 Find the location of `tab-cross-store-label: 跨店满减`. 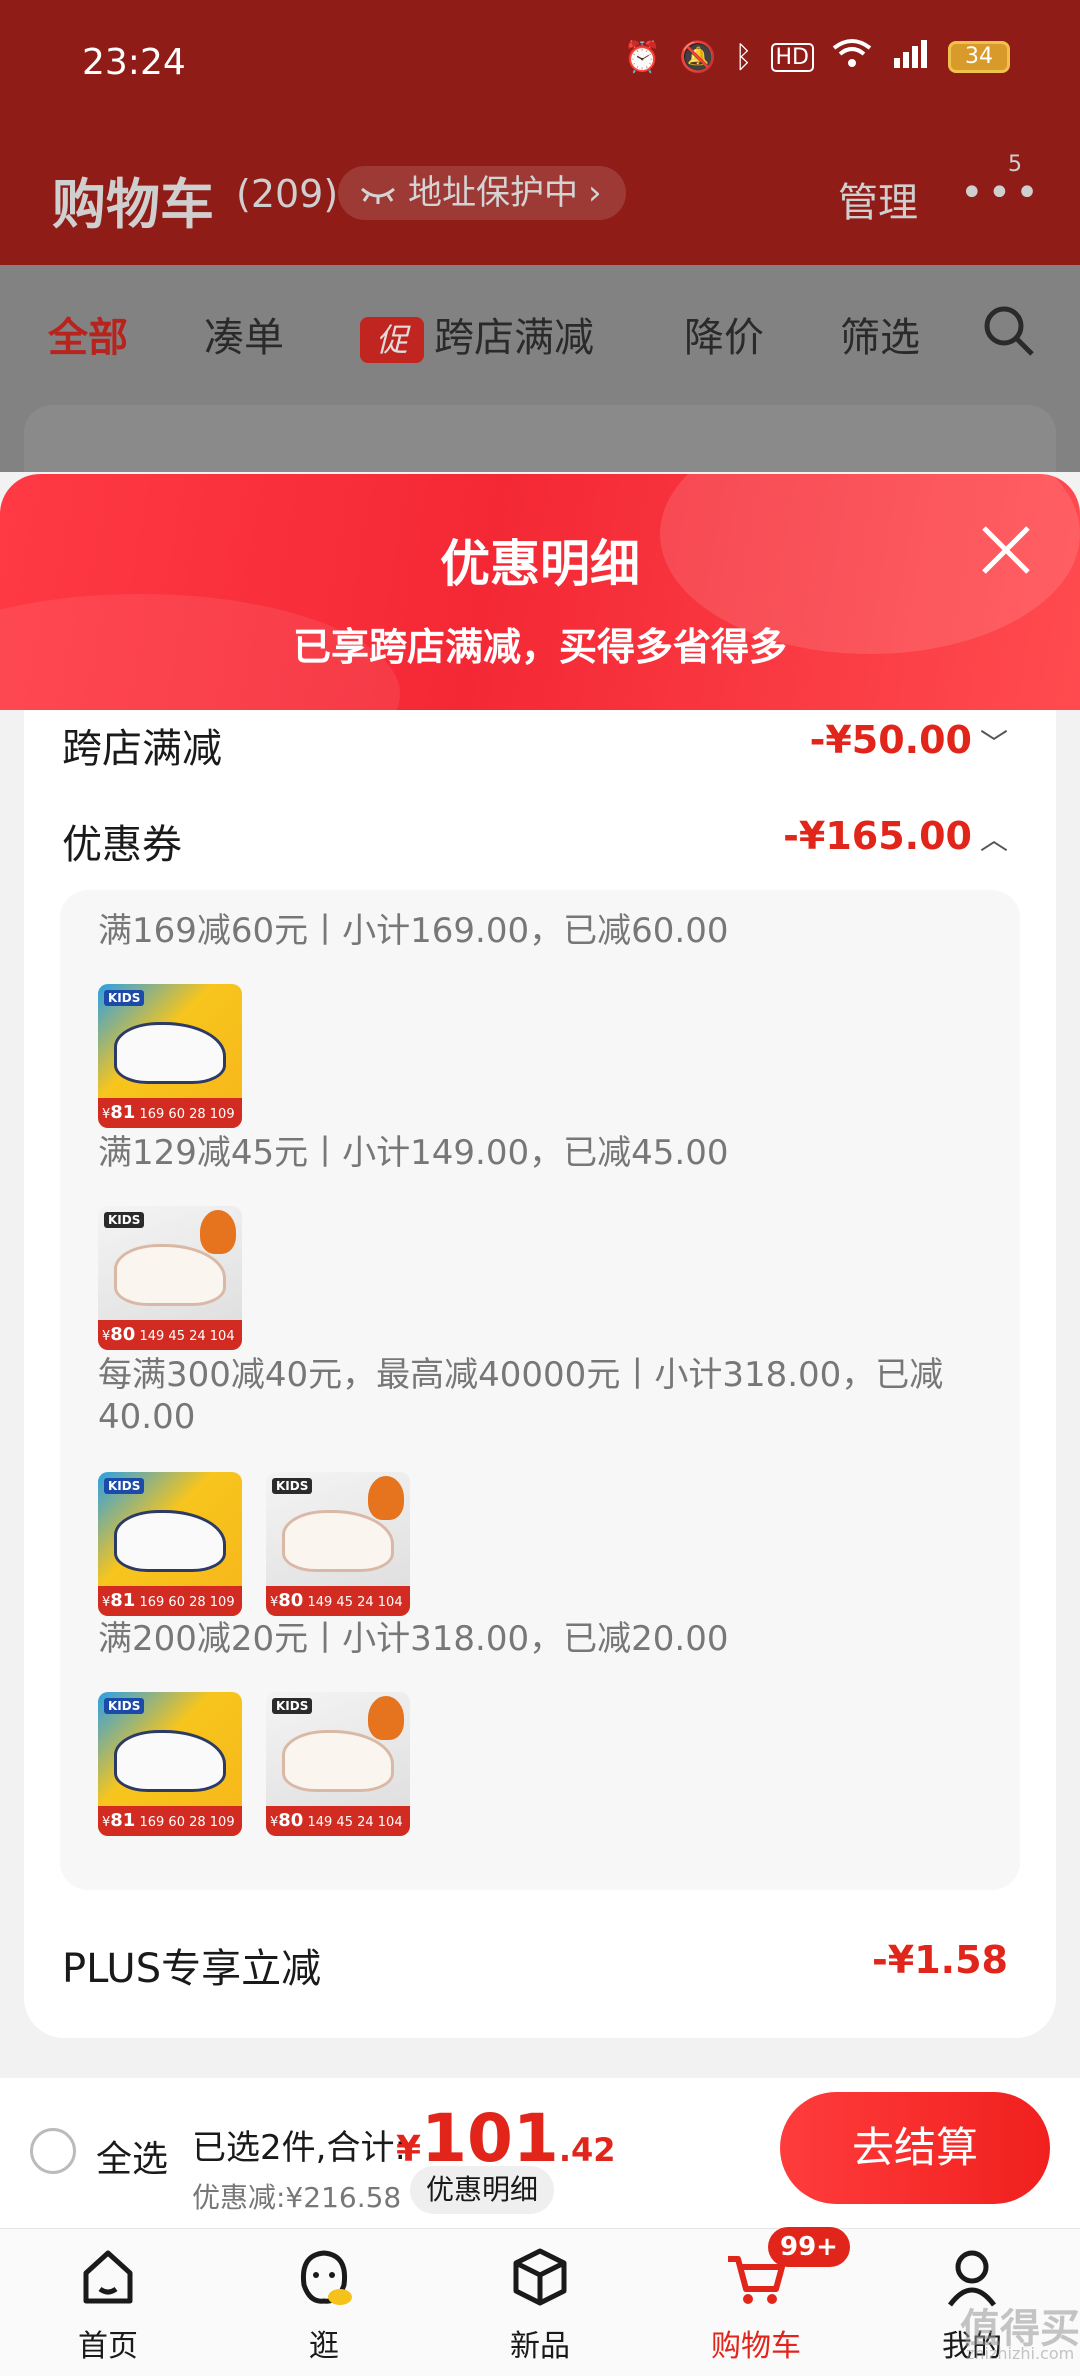

tab-cross-store-label: 跨店满减 is located at coordinates (514, 338).